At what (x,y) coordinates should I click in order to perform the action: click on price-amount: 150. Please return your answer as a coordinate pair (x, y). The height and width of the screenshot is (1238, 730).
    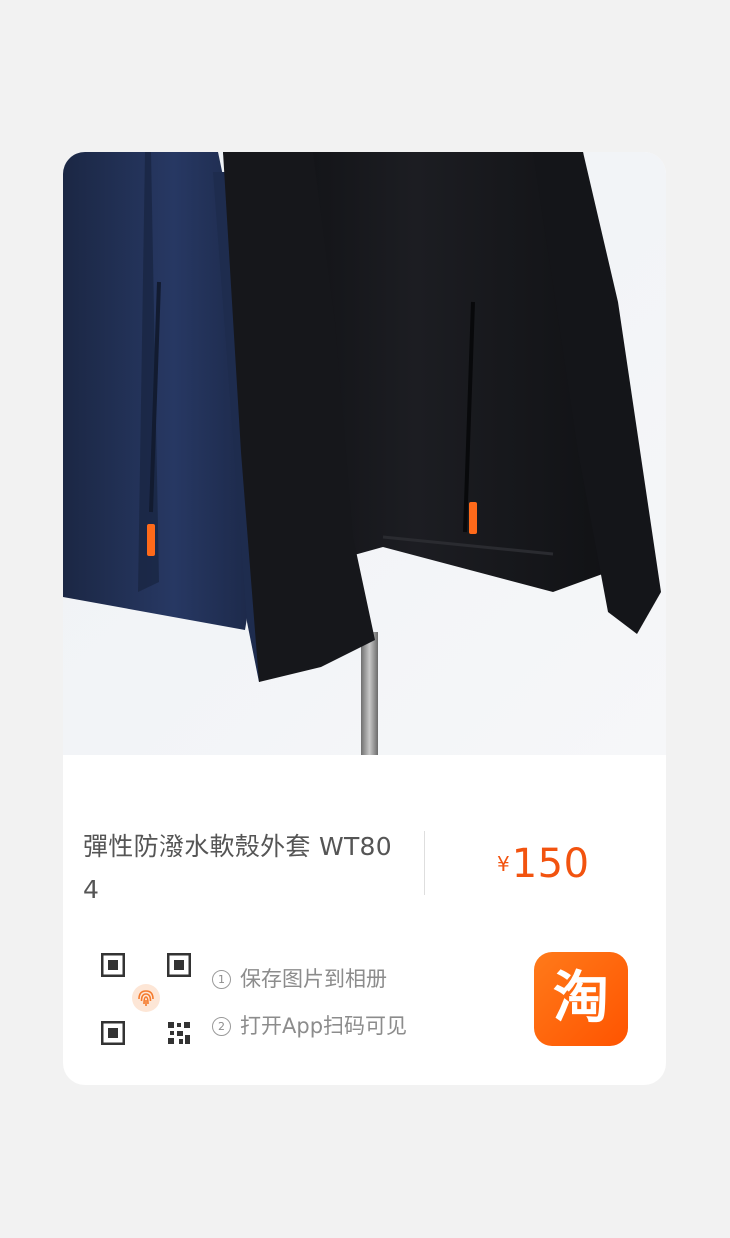
    Looking at the image, I should click on (550, 864).